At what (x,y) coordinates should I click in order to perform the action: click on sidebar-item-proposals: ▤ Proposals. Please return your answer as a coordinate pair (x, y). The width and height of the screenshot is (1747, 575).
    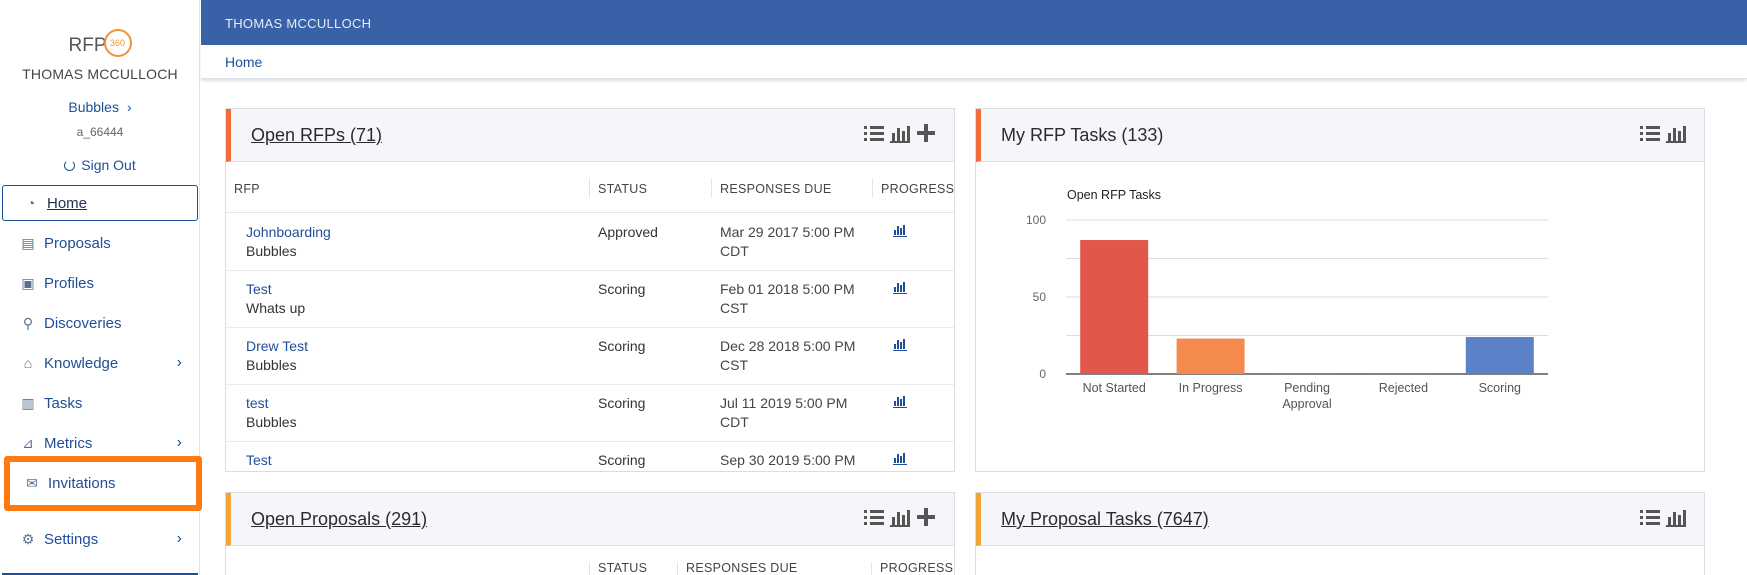
    Looking at the image, I should click on (99, 243).